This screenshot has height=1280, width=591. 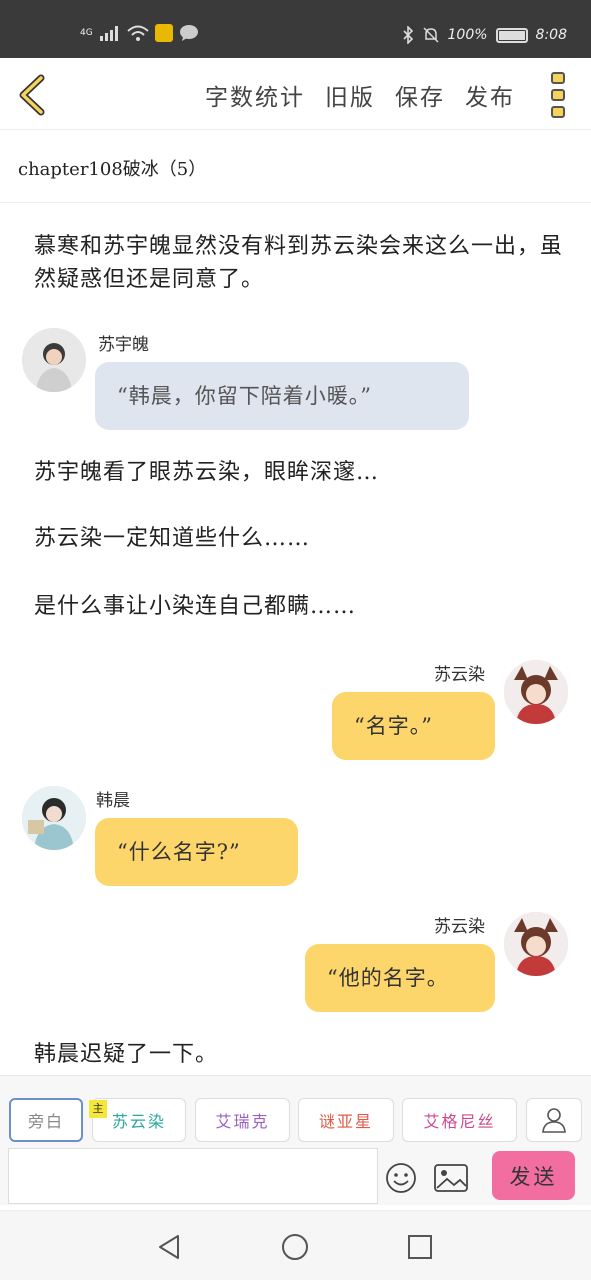 I want to click on battery-percent: 100%, so click(x=467, y=35).